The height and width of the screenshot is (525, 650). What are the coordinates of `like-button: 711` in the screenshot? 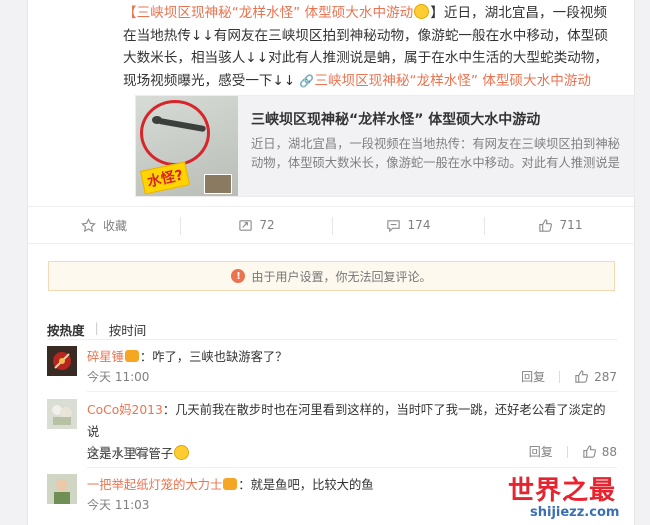 It's located at (560, 225).